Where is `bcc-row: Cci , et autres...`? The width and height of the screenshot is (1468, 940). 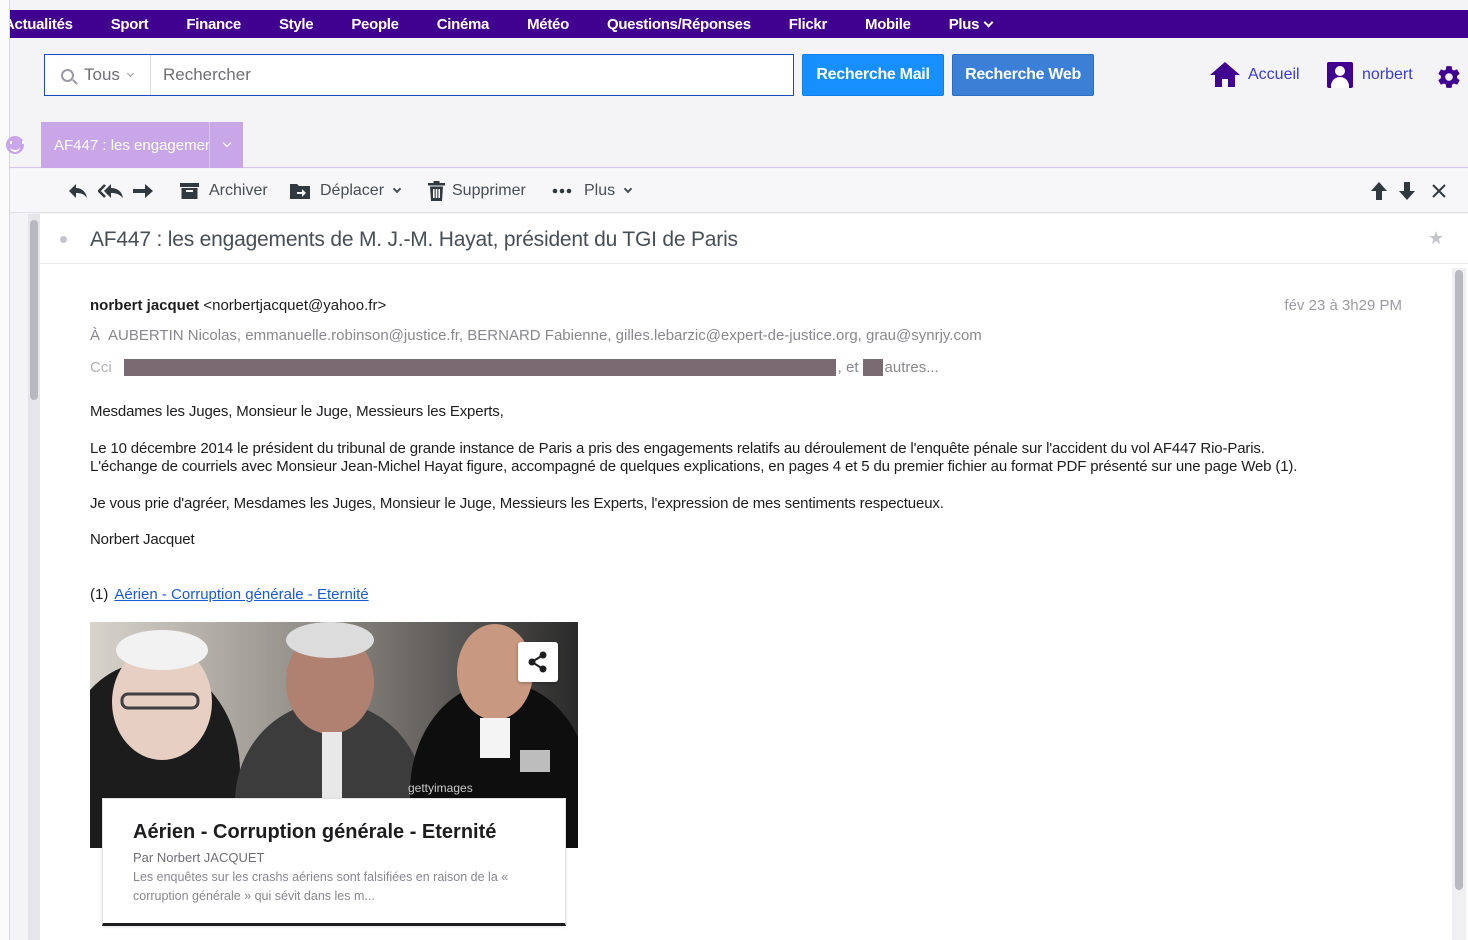 bcc-row: Cci , et autres... is located at coordinates (514, 367).